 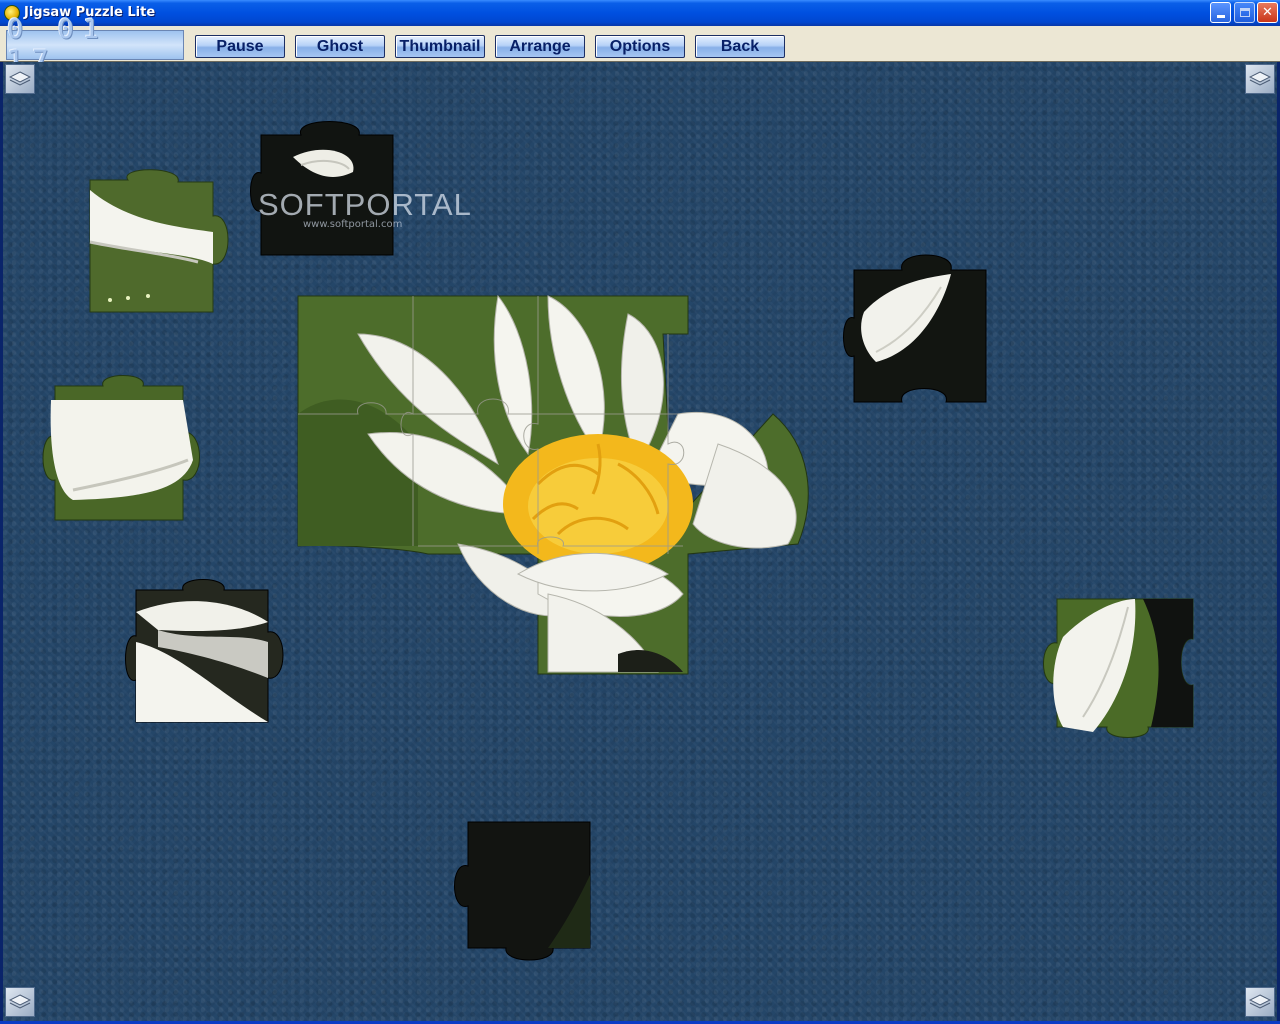 I want to click on arrange-button: Arrange, so click(x=540, y=46).